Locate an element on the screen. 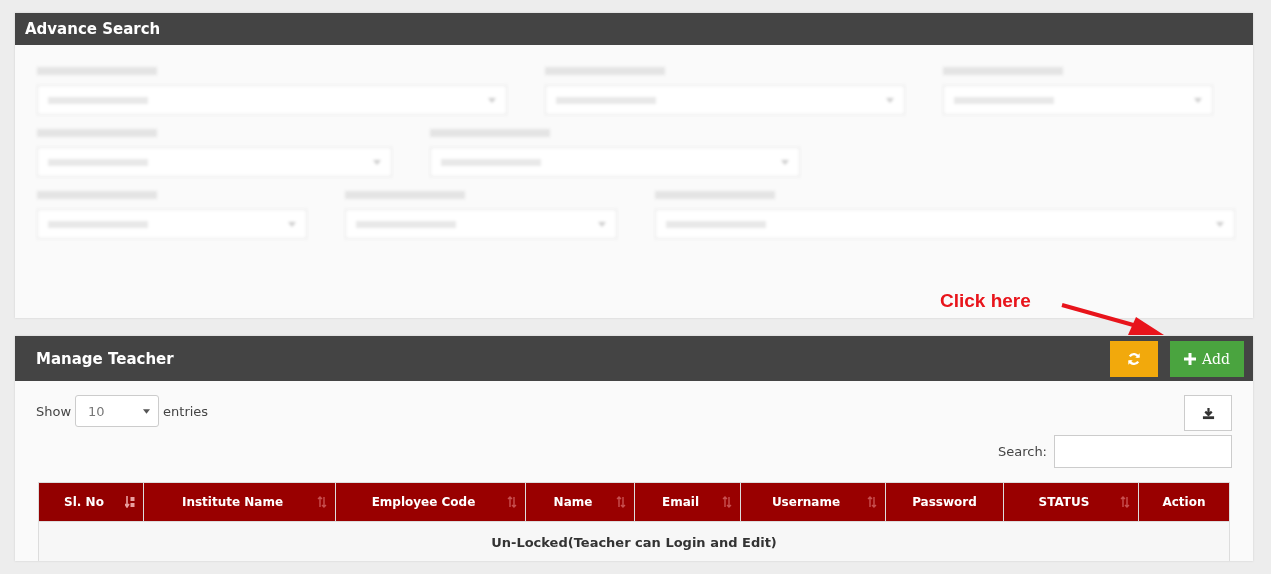 This screenshot has width=1271, height=574. search-label: Search: is located at coordinates (1022, 451).